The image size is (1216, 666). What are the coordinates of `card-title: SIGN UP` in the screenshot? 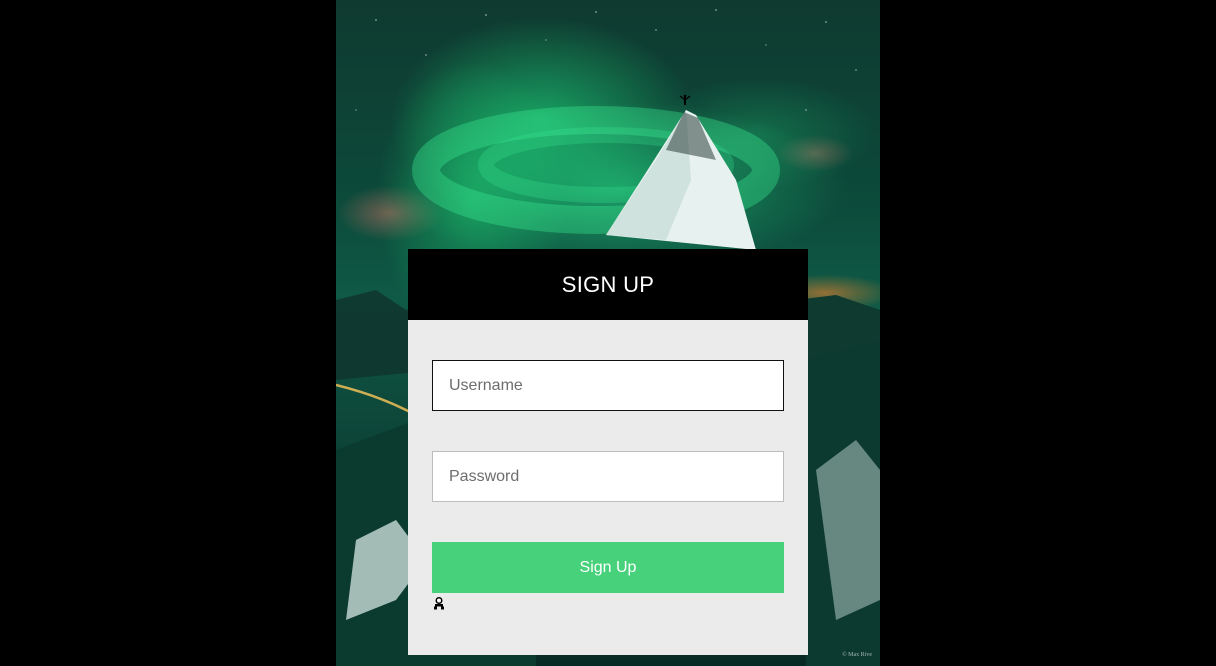 It's located at (608, 284).